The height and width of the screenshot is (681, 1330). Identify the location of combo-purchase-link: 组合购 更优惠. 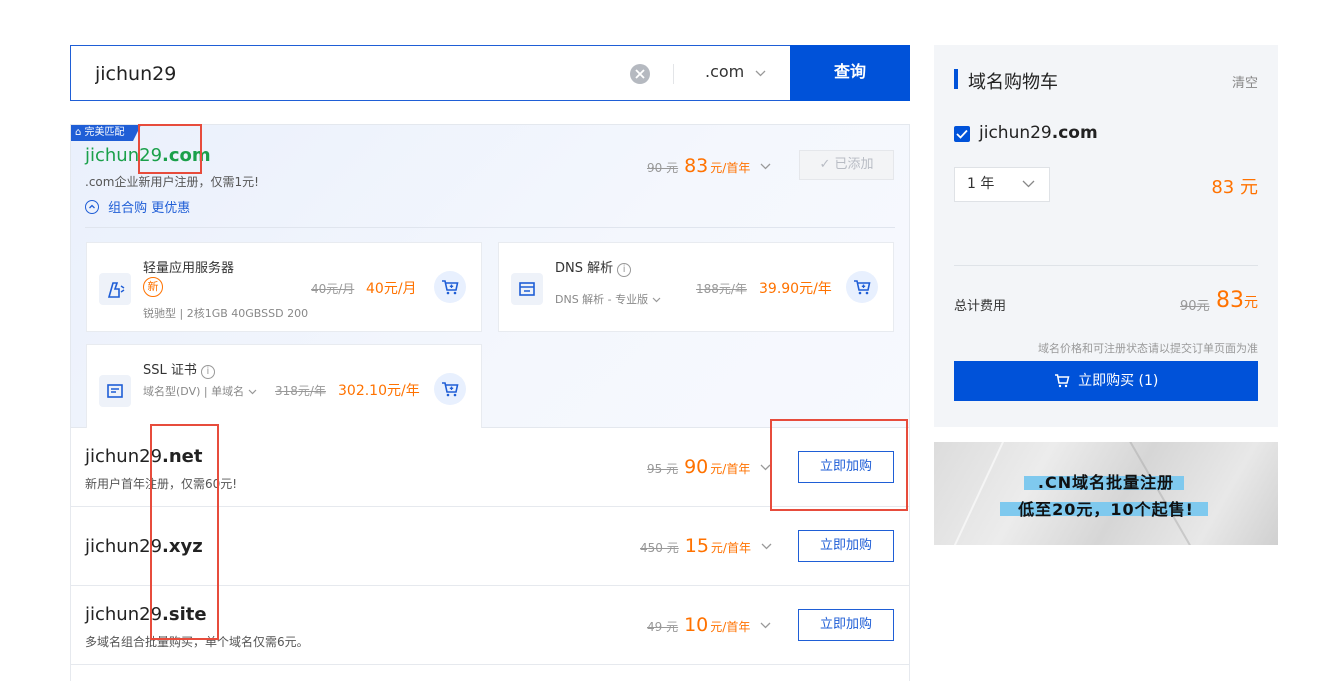
(137, 206).